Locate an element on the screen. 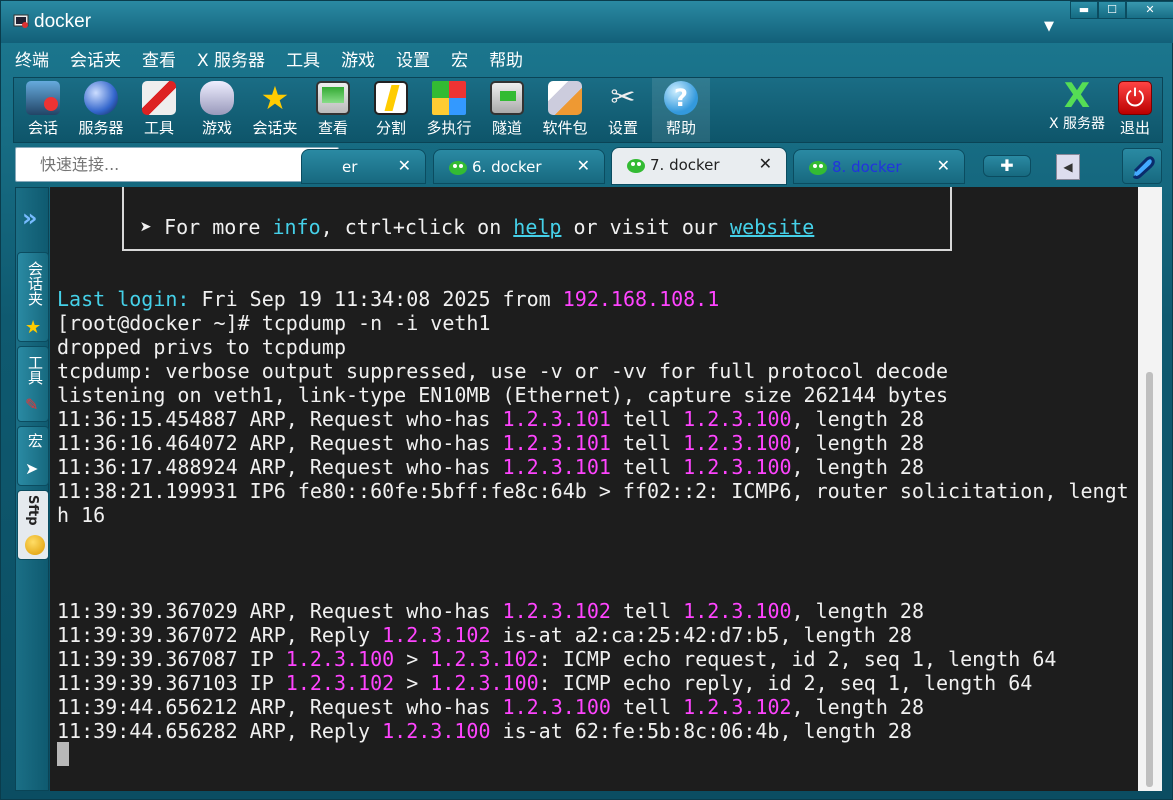 This screenshot has width=1173, height=800. gamepad-icon is located at coordinates (217, 98).